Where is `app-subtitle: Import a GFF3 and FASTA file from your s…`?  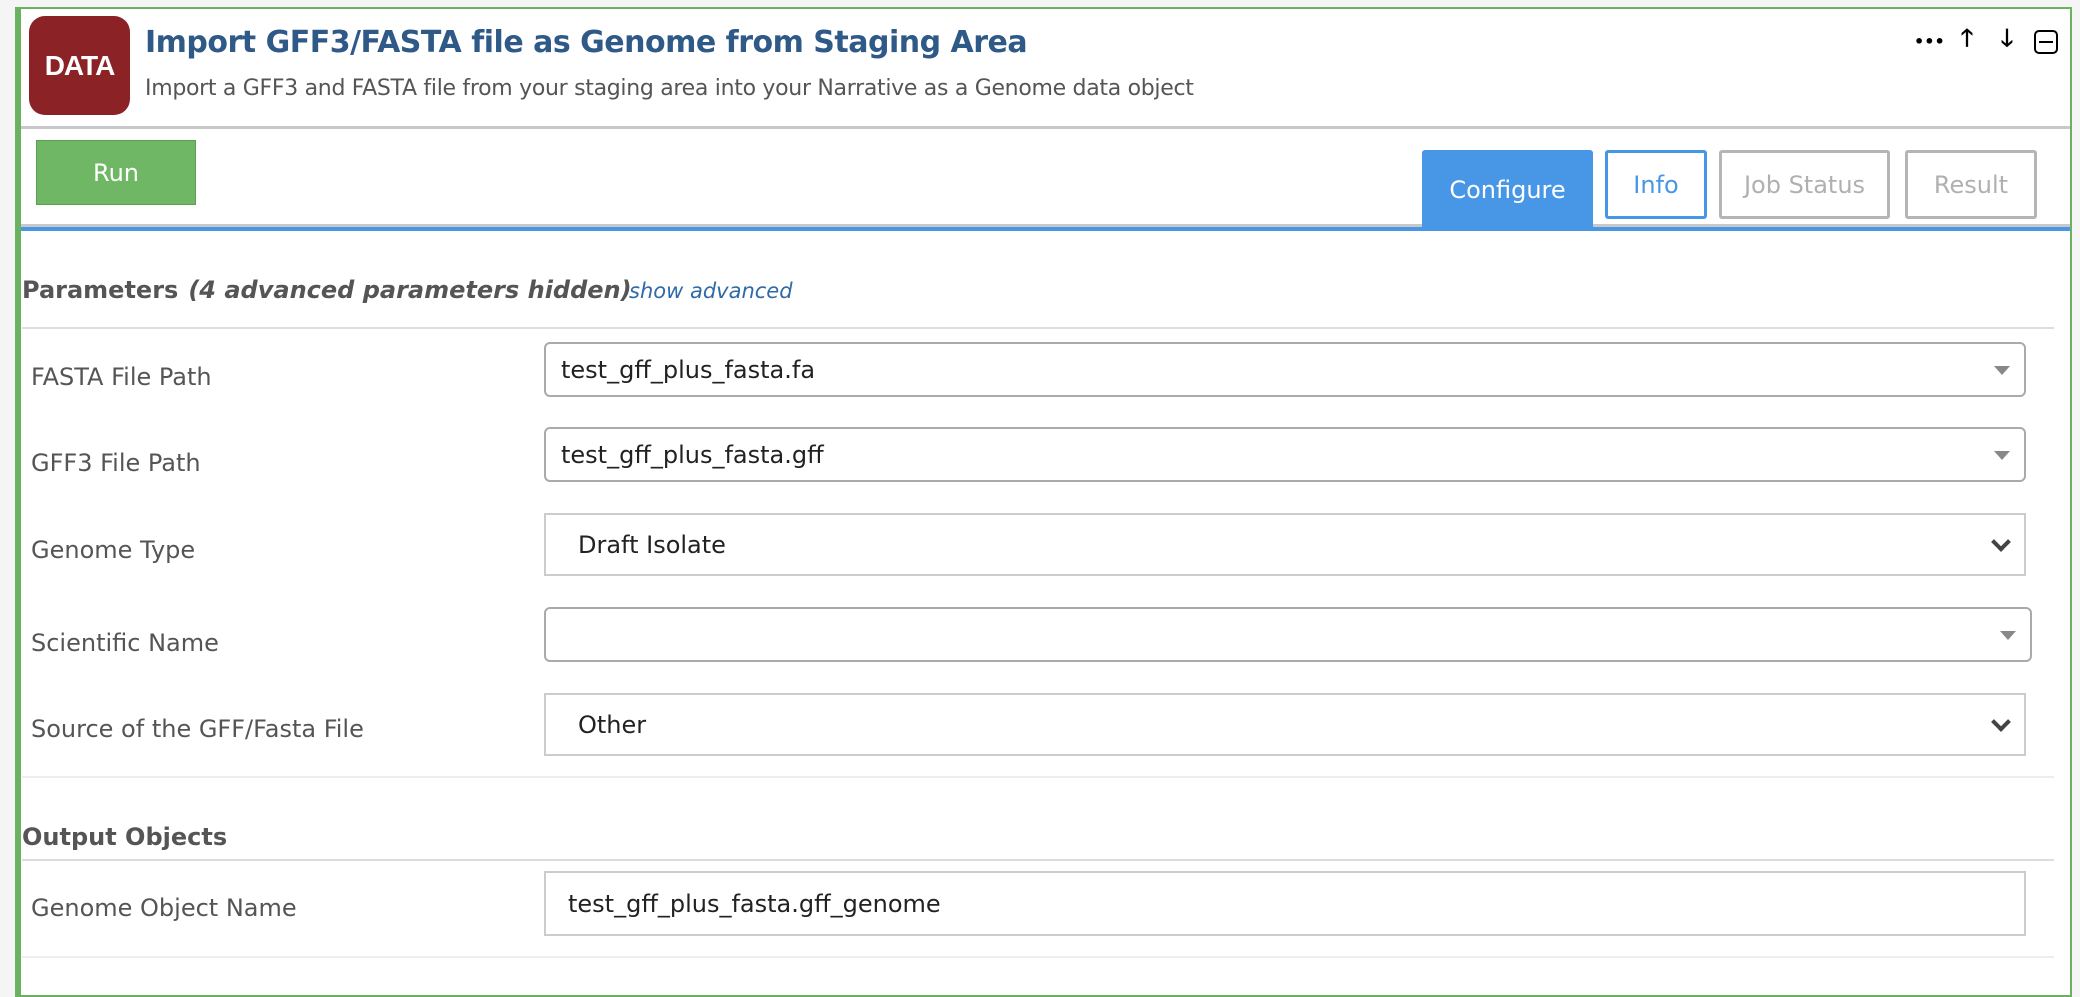
app-subtitle: Import a GFF3 and FASTA file from your s… is located at coordinates (669, 88).